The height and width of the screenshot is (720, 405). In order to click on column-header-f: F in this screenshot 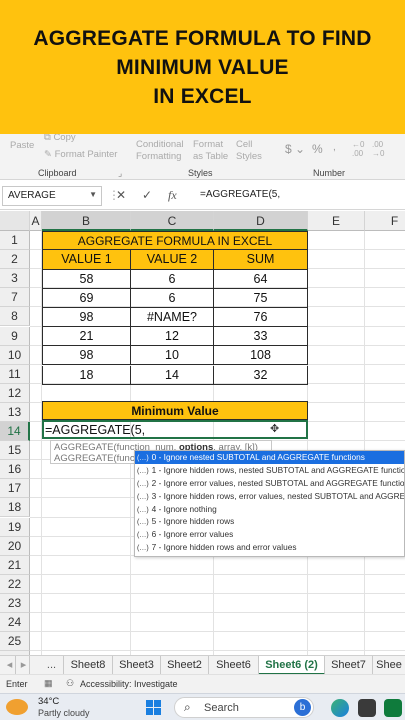, I will do `click(385, 221)`.